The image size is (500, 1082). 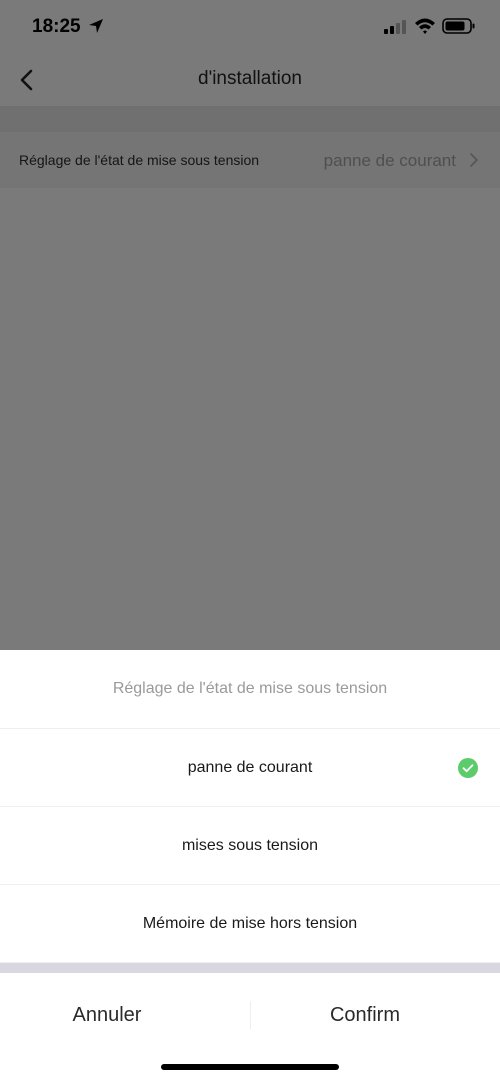 What do you see at coordinates (250, 1067) in the screenshot?
I see `home-indicator` at bounding box center [250, 1067].